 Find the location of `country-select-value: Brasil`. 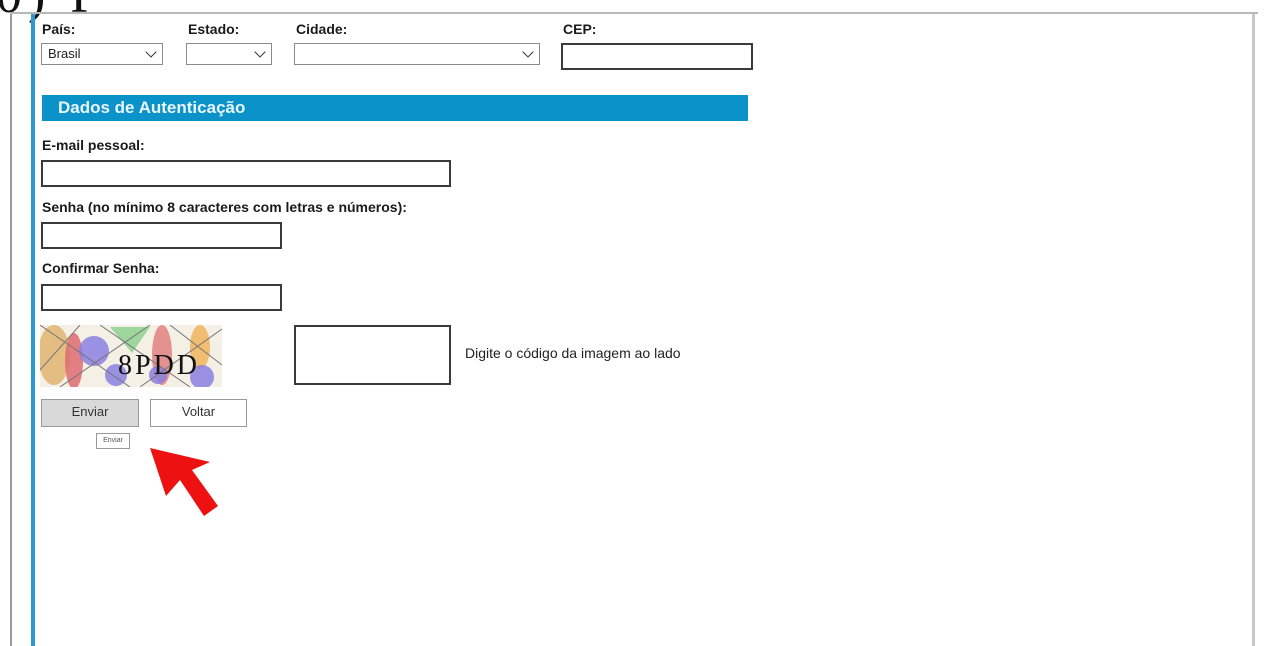

country-select-value: Brasil is located at coordinates (64, 53).